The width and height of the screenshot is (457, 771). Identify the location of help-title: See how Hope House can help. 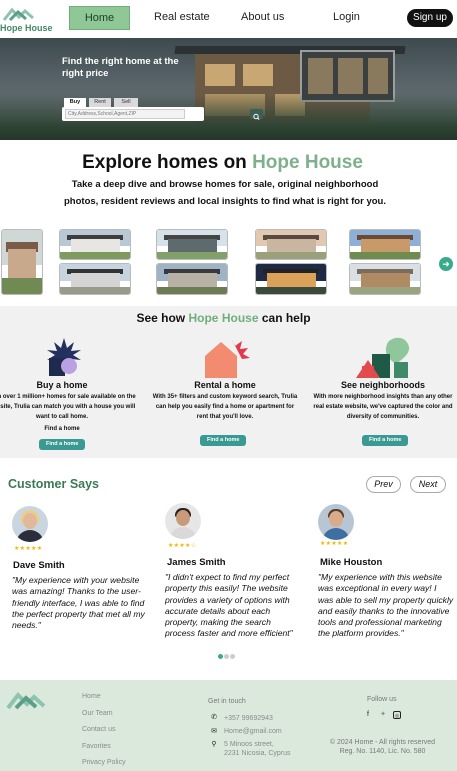
(223, 318).